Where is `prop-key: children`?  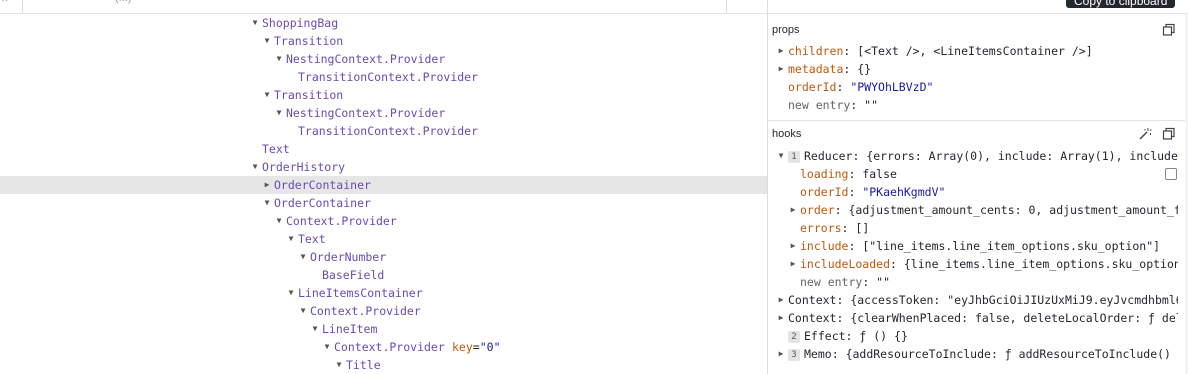 prop-key: children is located at coordinates (815, 51).